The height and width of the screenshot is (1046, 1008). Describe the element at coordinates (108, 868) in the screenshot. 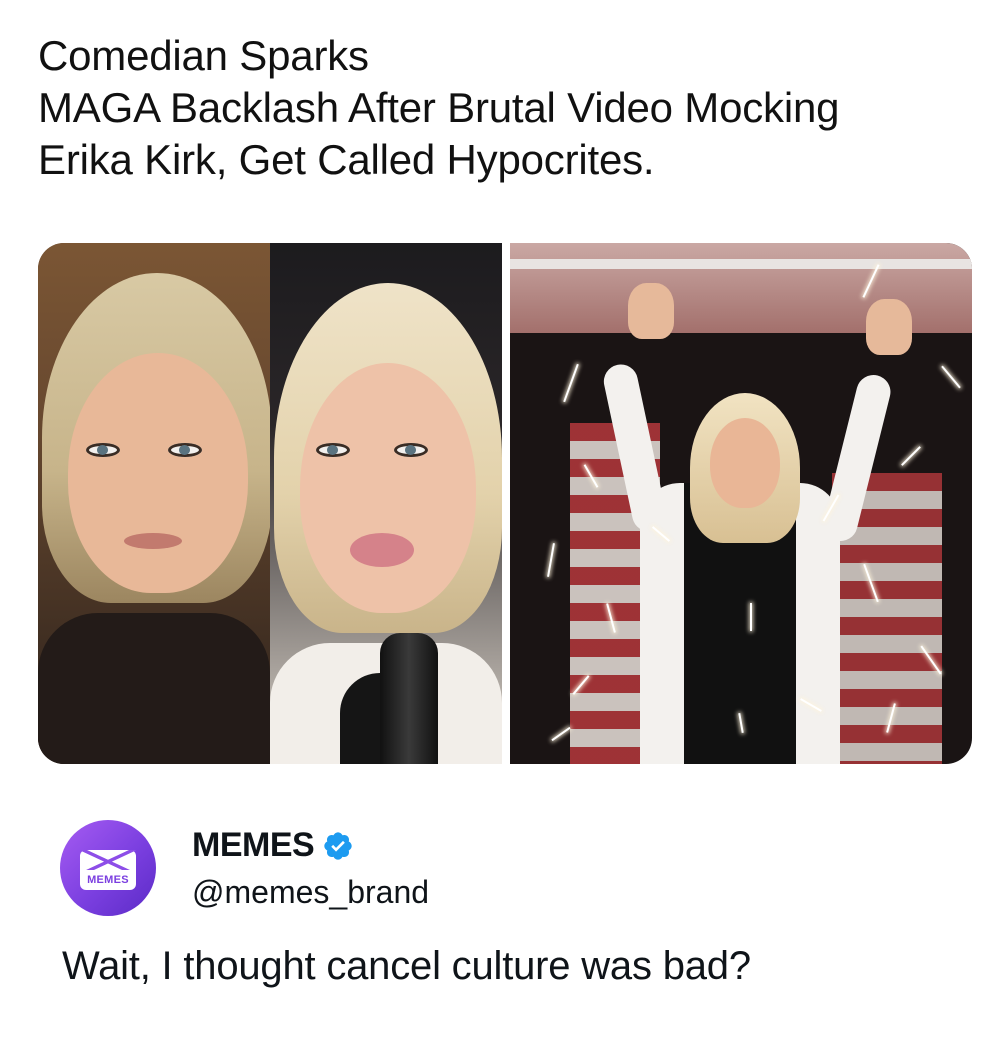

I see `avatar: MEMES` at that location.